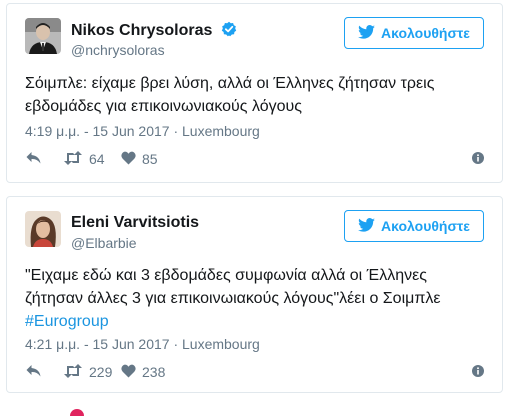  Describe the element at coordinates (154, 372) in the screenshot. I see `like-count: 238` at that location.